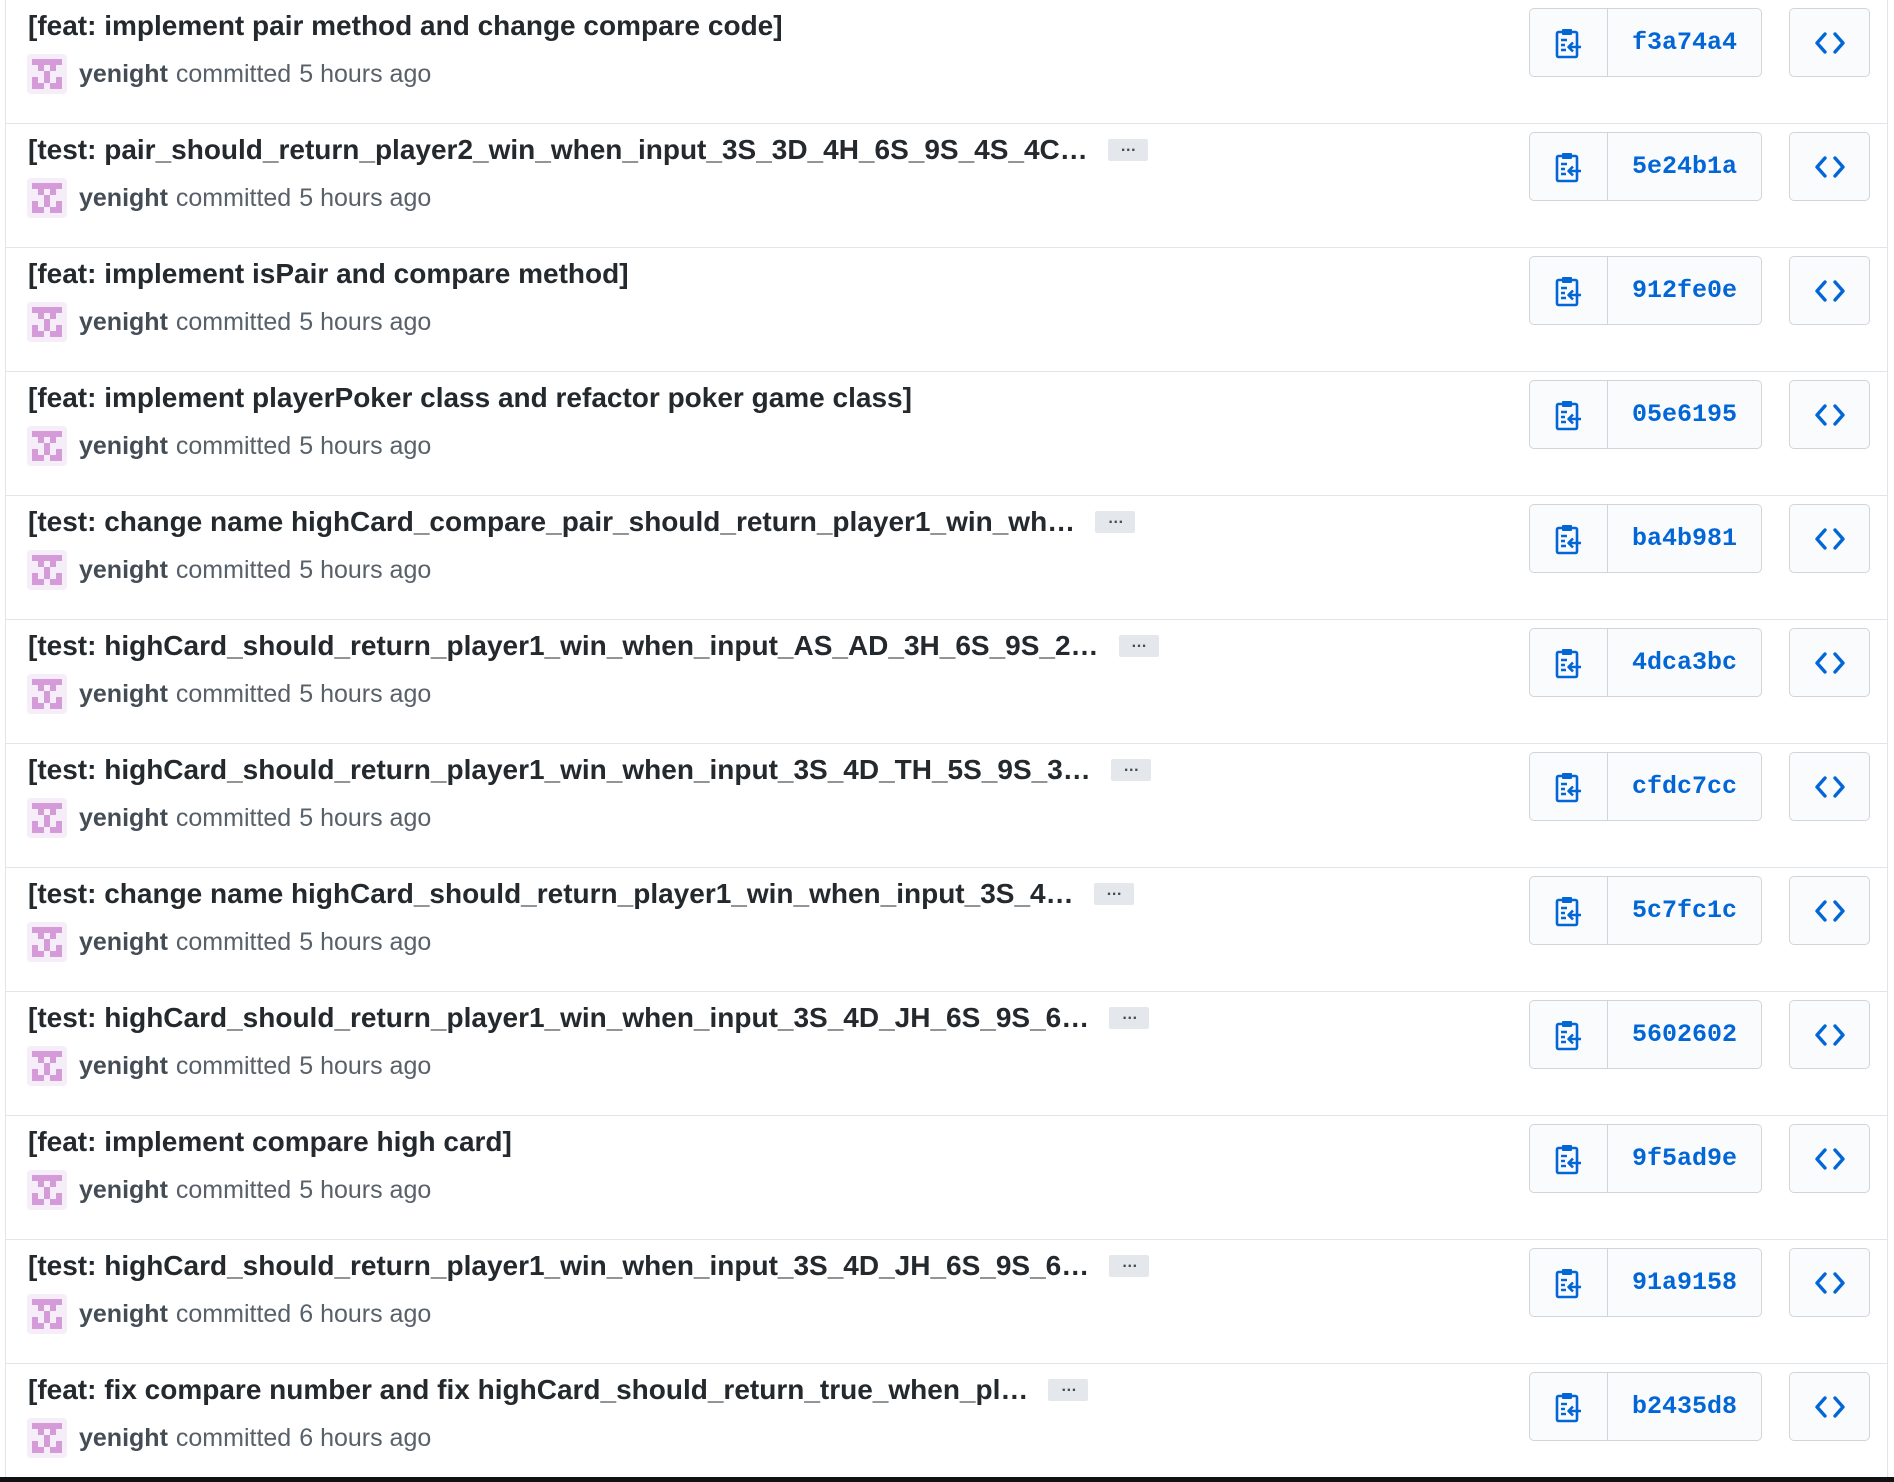 This screenshot has height=1482, width=1894. Describe the element at coordinates (1684, 786) in the screenshot. I see `commit-sha-link: cfdc7cc` at that location.